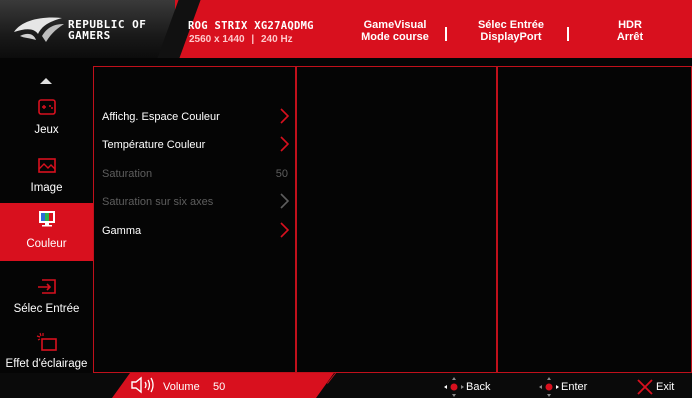  Describe the element at coordinates (251, 26) in the screenshot. I see `model-name: ROG STRIX XG27AQDMG` at that location.